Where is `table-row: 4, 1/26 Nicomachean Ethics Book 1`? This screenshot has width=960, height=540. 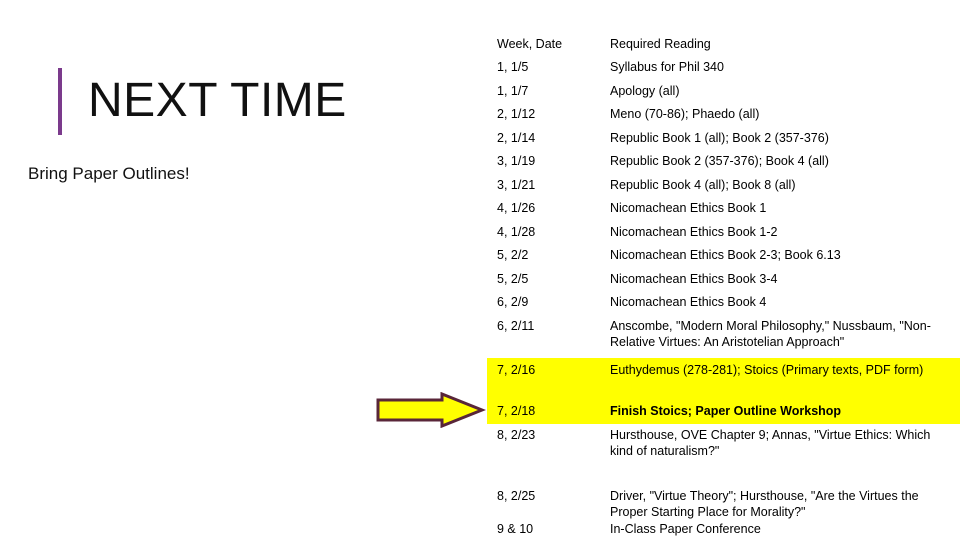
table-row: 4, 1/26 Nicomachean Ethics Book 1 is located at coordinates (723, 208).